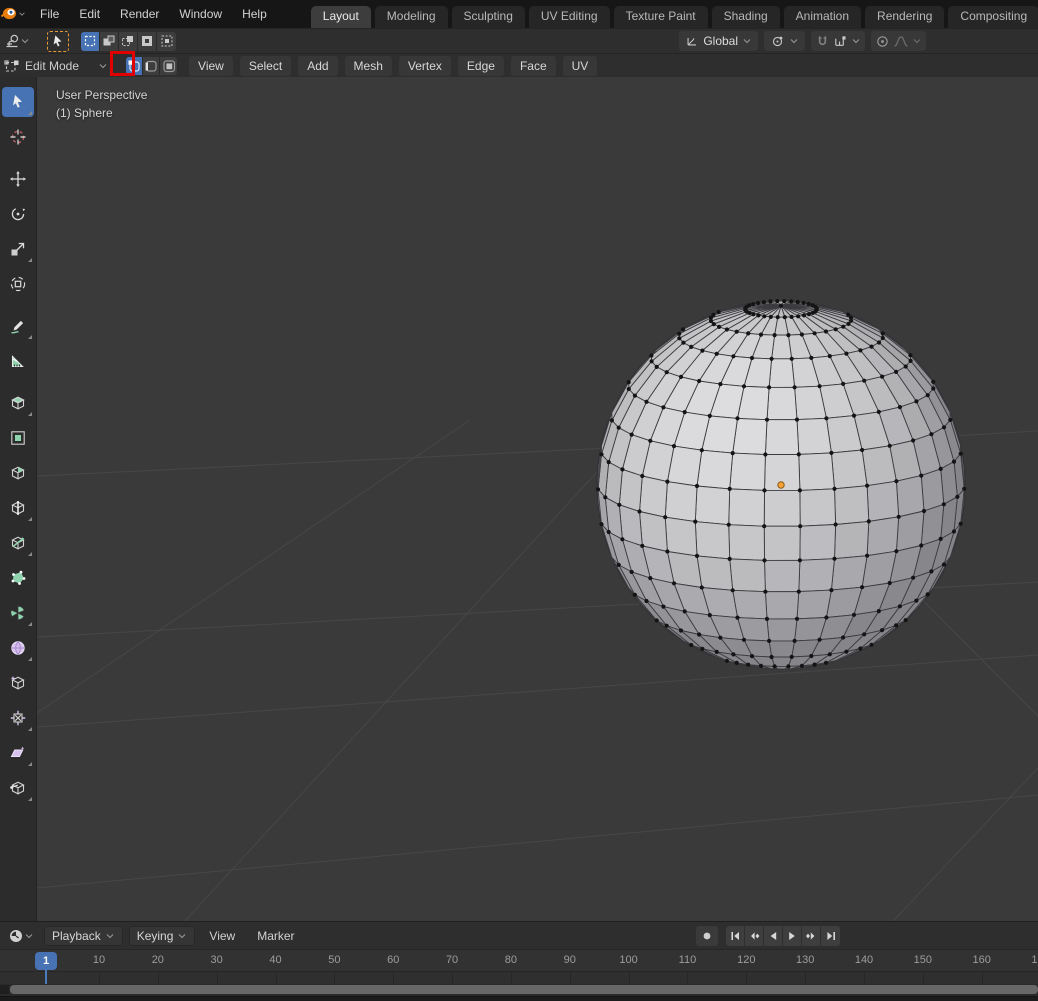  What do you see at coordinates (18, 753) in the screenshot?
I see `tool-shear-button` at bounding box center [18, 753].